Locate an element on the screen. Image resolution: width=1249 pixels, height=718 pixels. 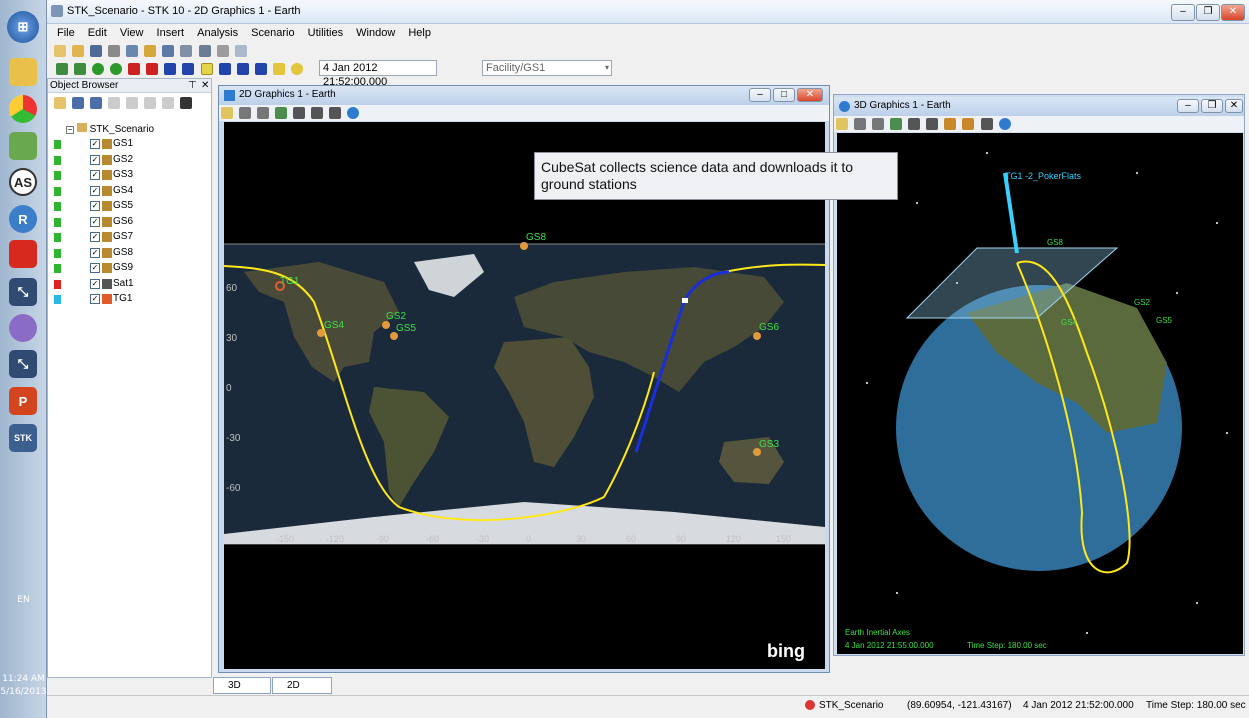
graphics-2d-titlebar: 2D Graphics 1 - Earth – □ ✕ is located at coordinates (524, 95).